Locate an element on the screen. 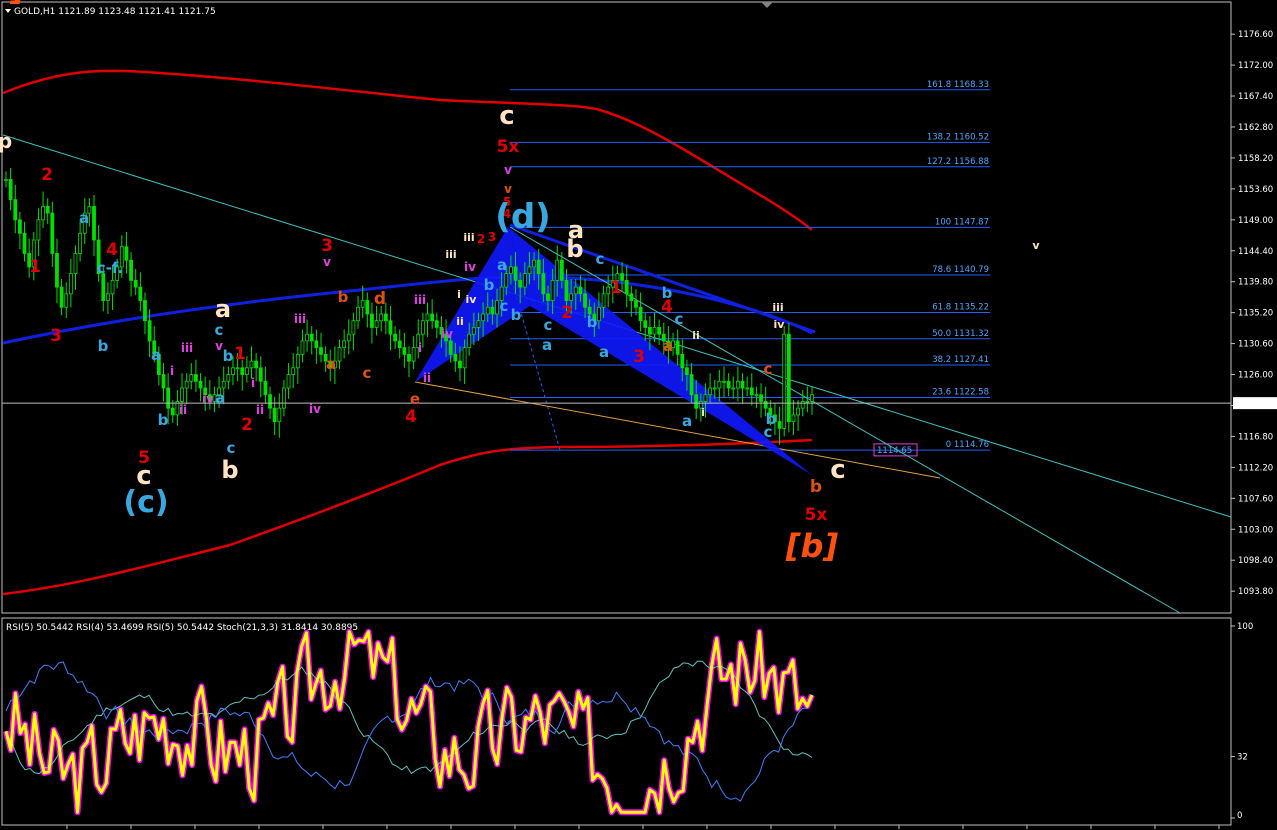 This screenshot has width=1277, height=830. wave-label: d is located at coordinates (380, 299).